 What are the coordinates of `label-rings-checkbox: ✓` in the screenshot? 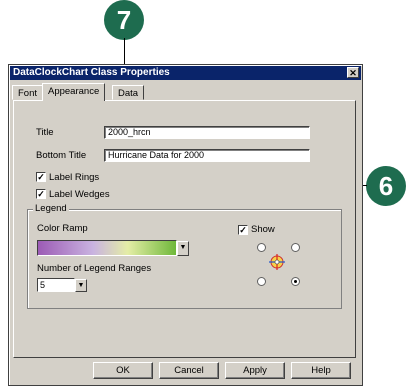 It's located at (41, 177).